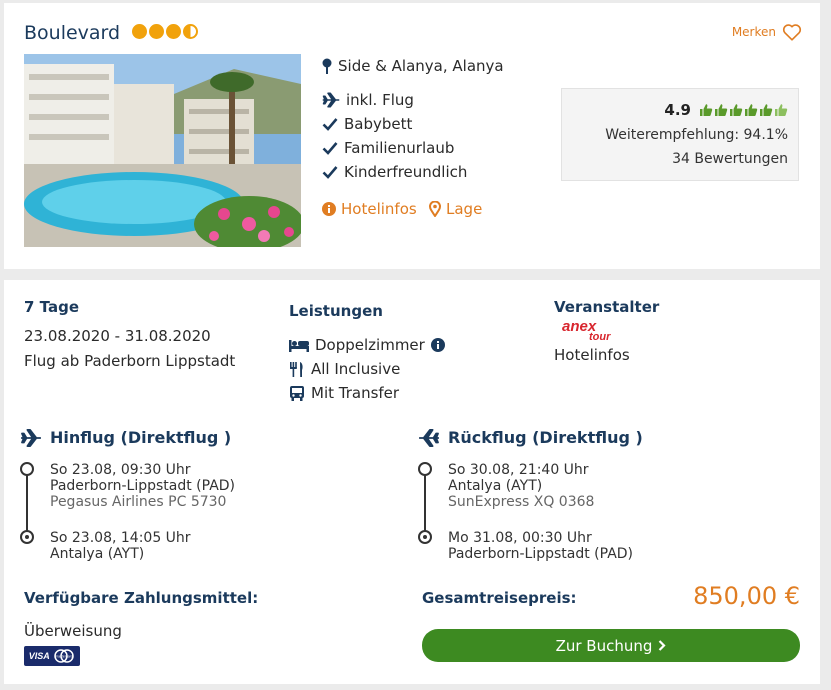  I want to click on bus-icon, so click(297, 393).